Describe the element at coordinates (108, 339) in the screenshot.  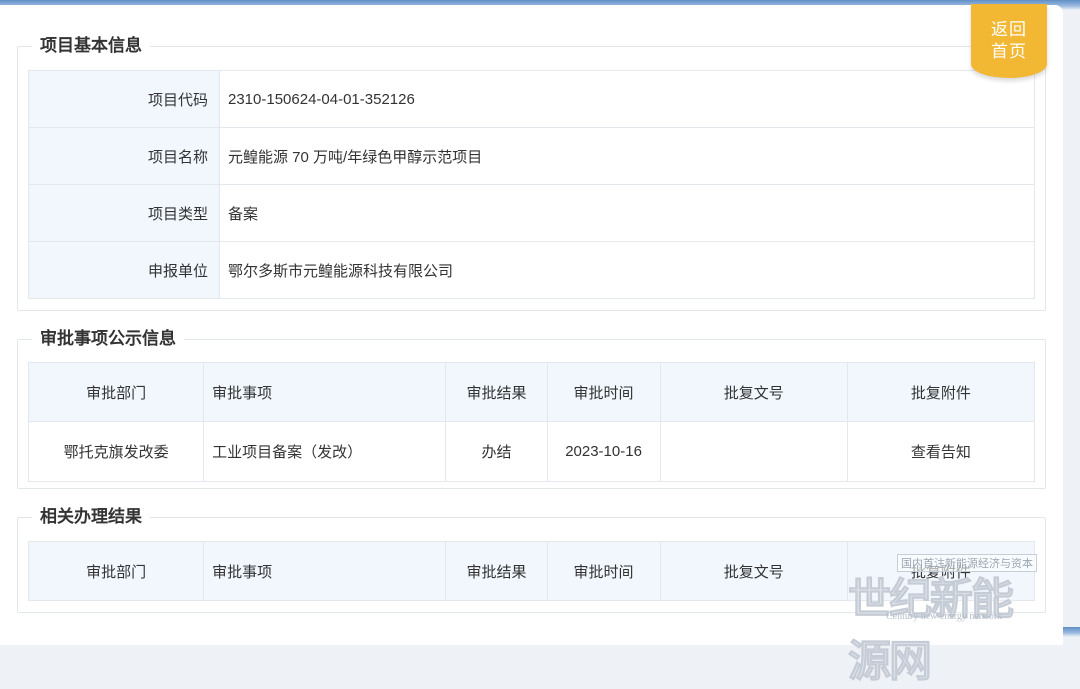
I see `approval-info-title: 审批事项公示信息` at that location.